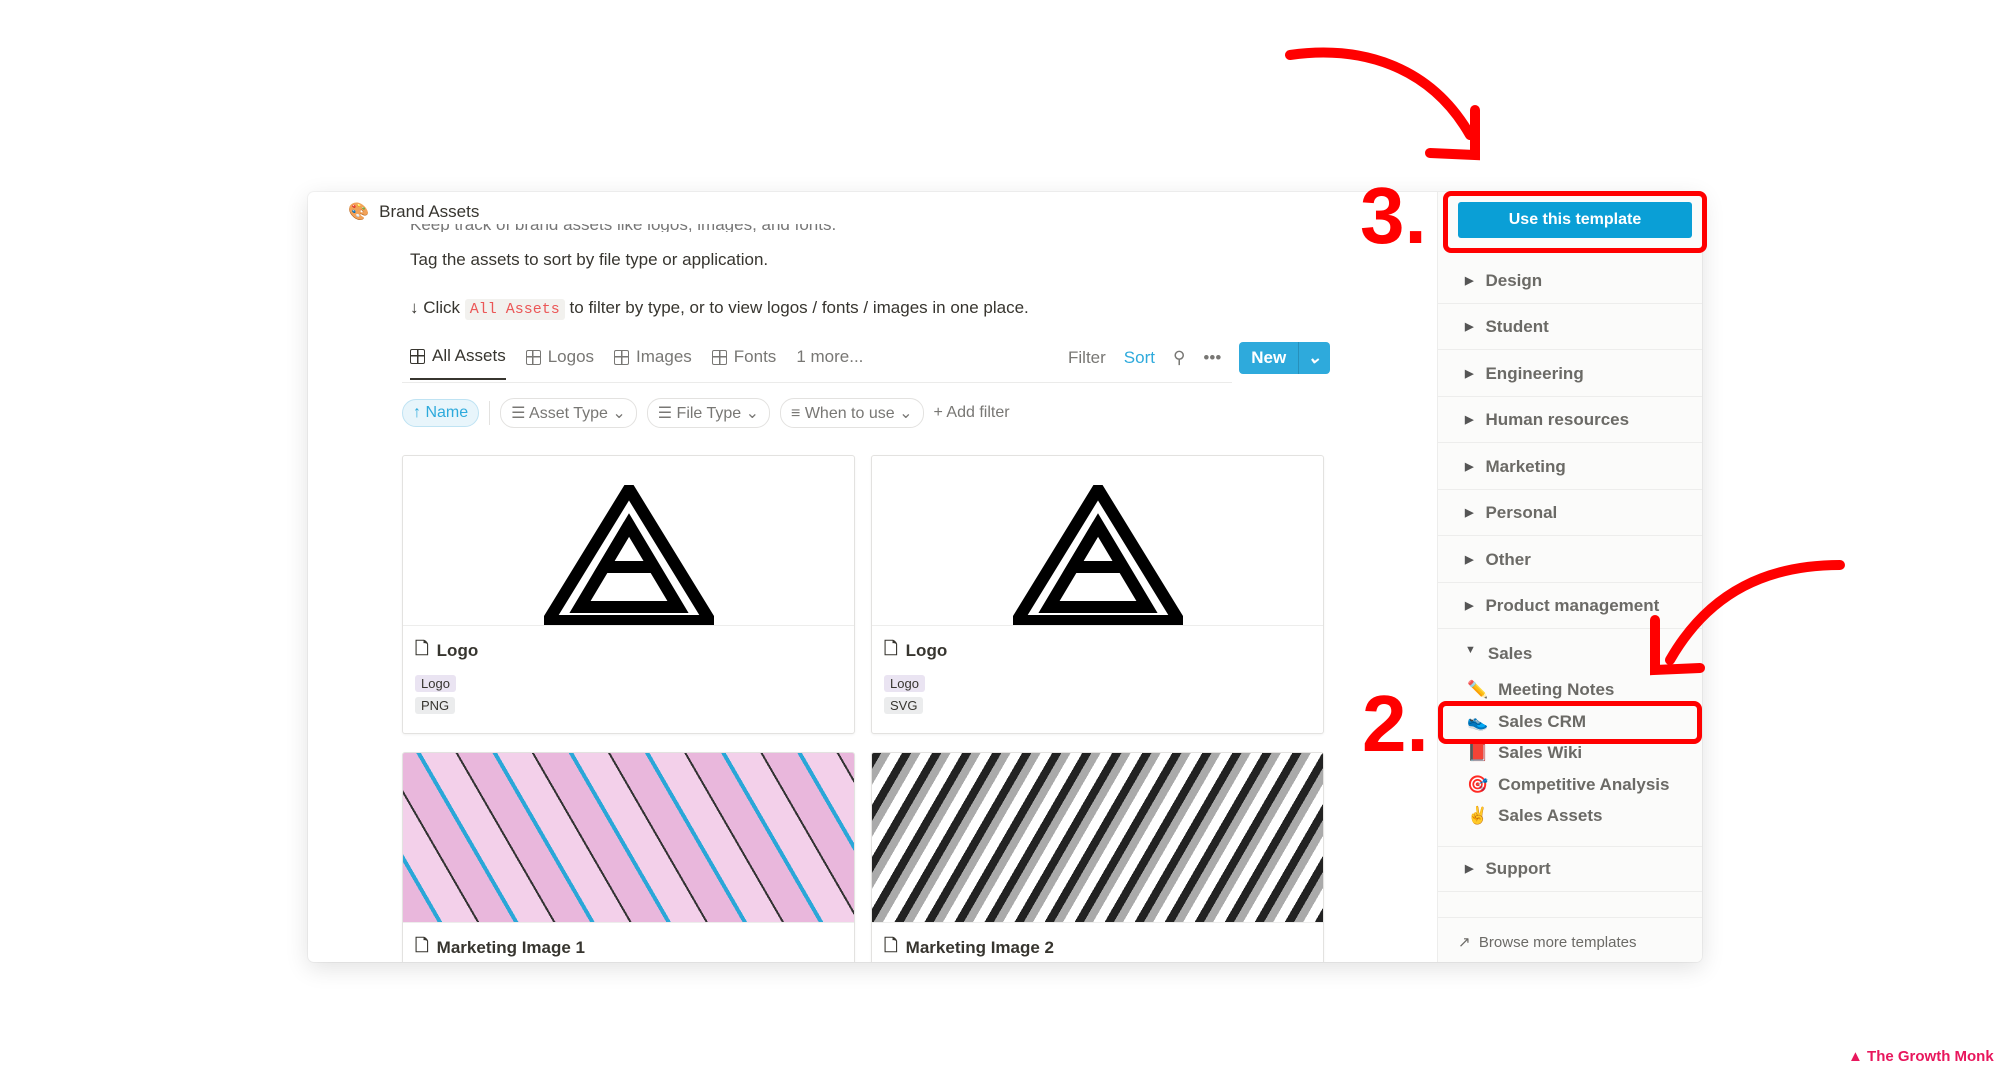  What do you see at coordinates (904, 705) in the screenshot?
I see `tag: SVG` at bounding box center [904, 705].